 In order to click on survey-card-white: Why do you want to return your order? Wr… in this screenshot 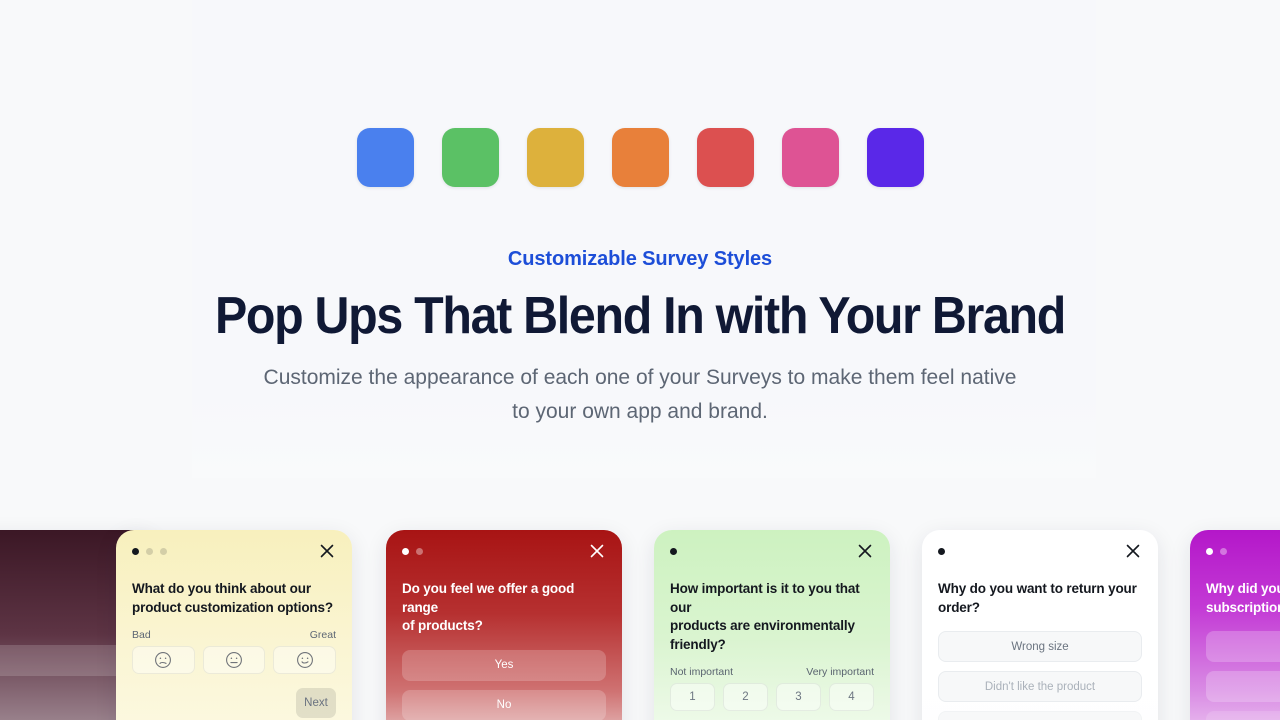, I will do `click(1040, 625)`.